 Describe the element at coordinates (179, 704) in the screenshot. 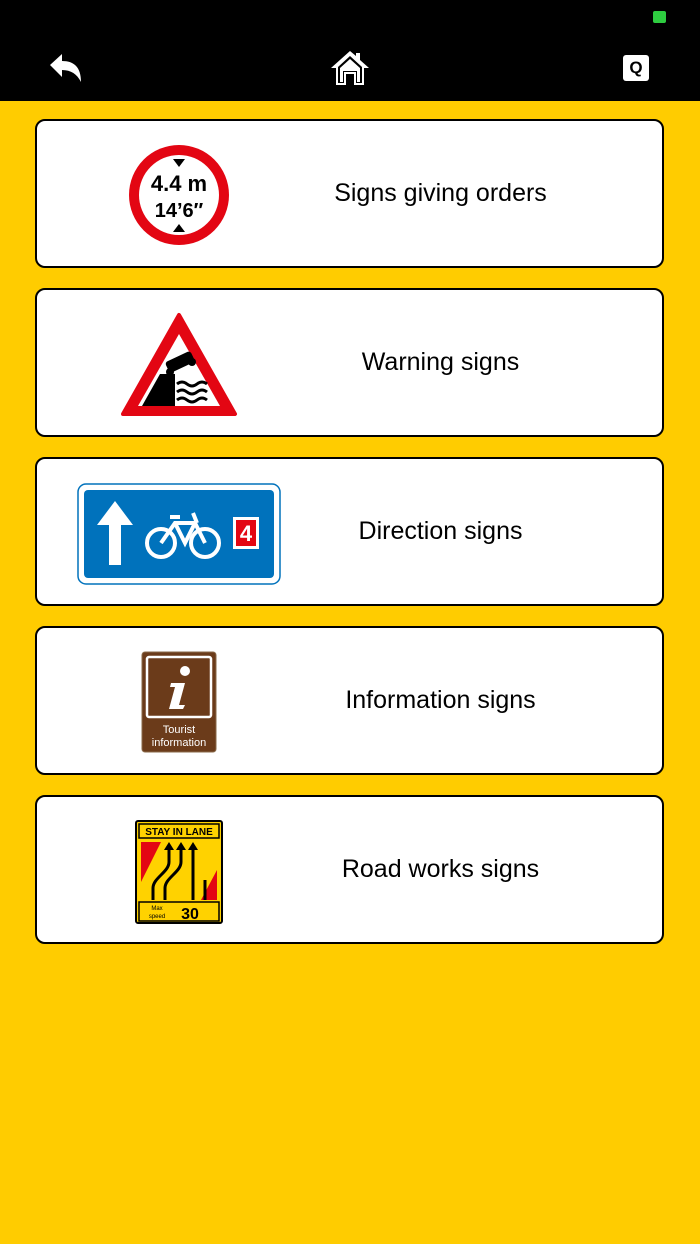

I see `tourist-information-sign-icon: Tourist information` at that location.